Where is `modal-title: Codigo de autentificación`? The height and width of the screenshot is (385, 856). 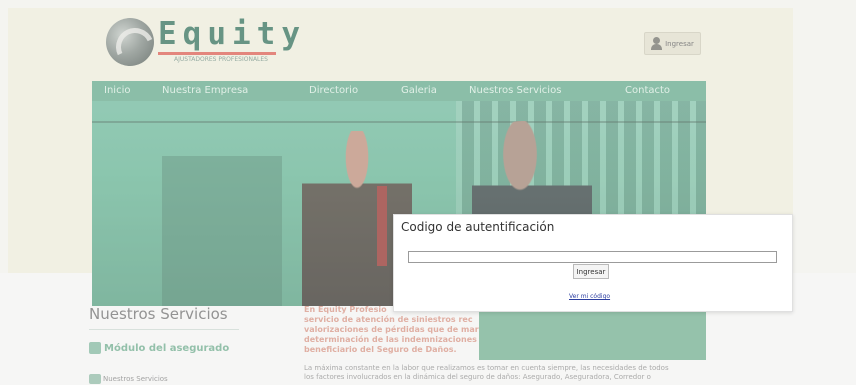 modal-title: Codigo de autentificación is located at coordinates (478, 227).